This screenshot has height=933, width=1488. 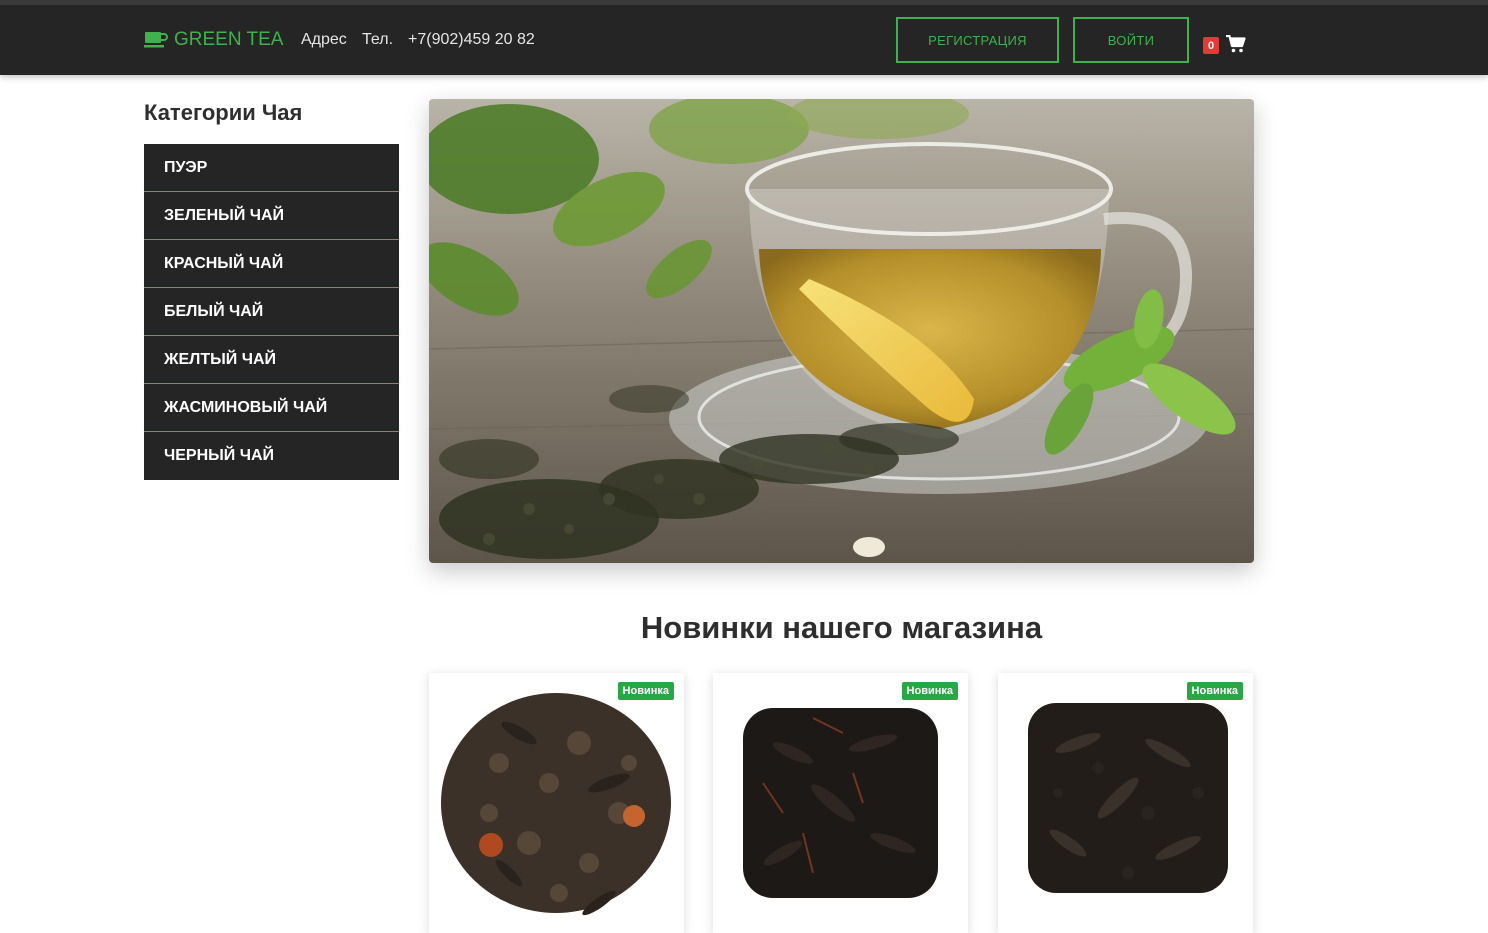 I want to click on tea-cup-icon, so click(x=156, y=40).